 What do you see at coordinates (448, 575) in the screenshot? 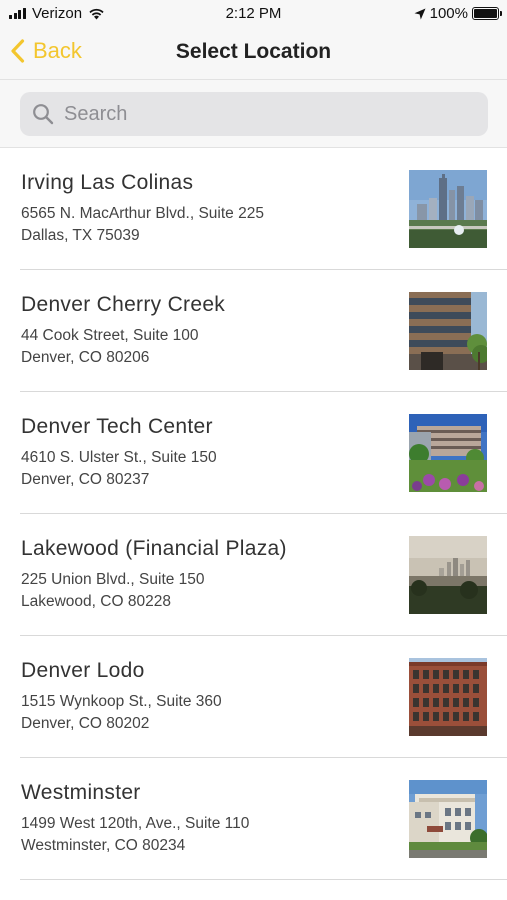
I see `hazy-skyline-photo` at bounding box center [448, 575].